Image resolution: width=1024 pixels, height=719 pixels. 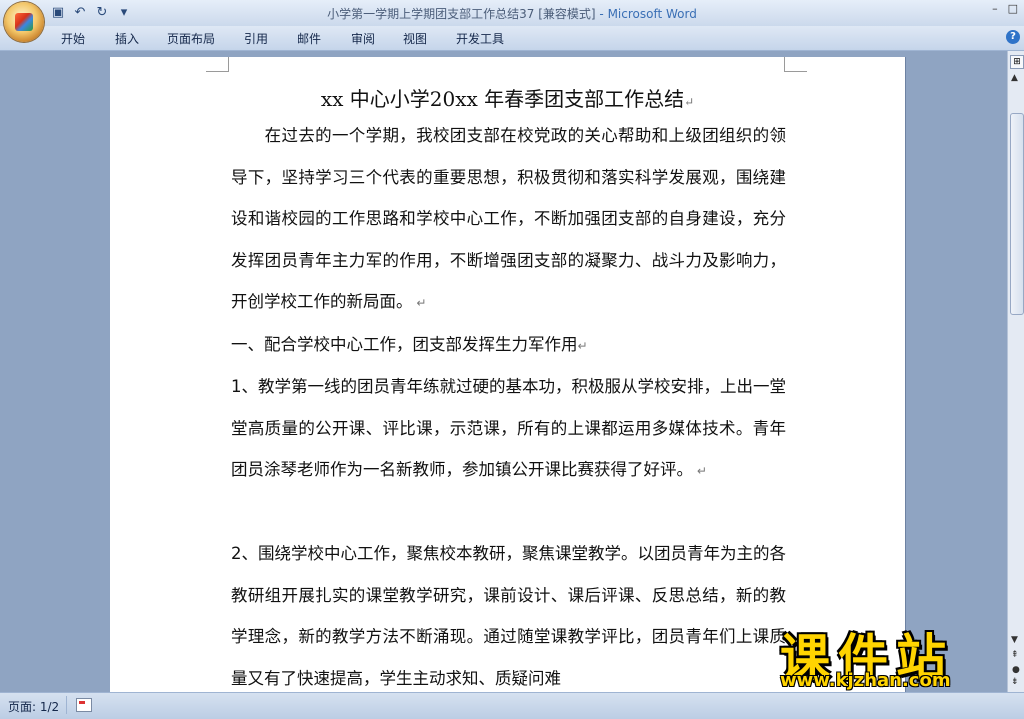 I want to click on crop-mark-top-right, so click(x=795, y=64).